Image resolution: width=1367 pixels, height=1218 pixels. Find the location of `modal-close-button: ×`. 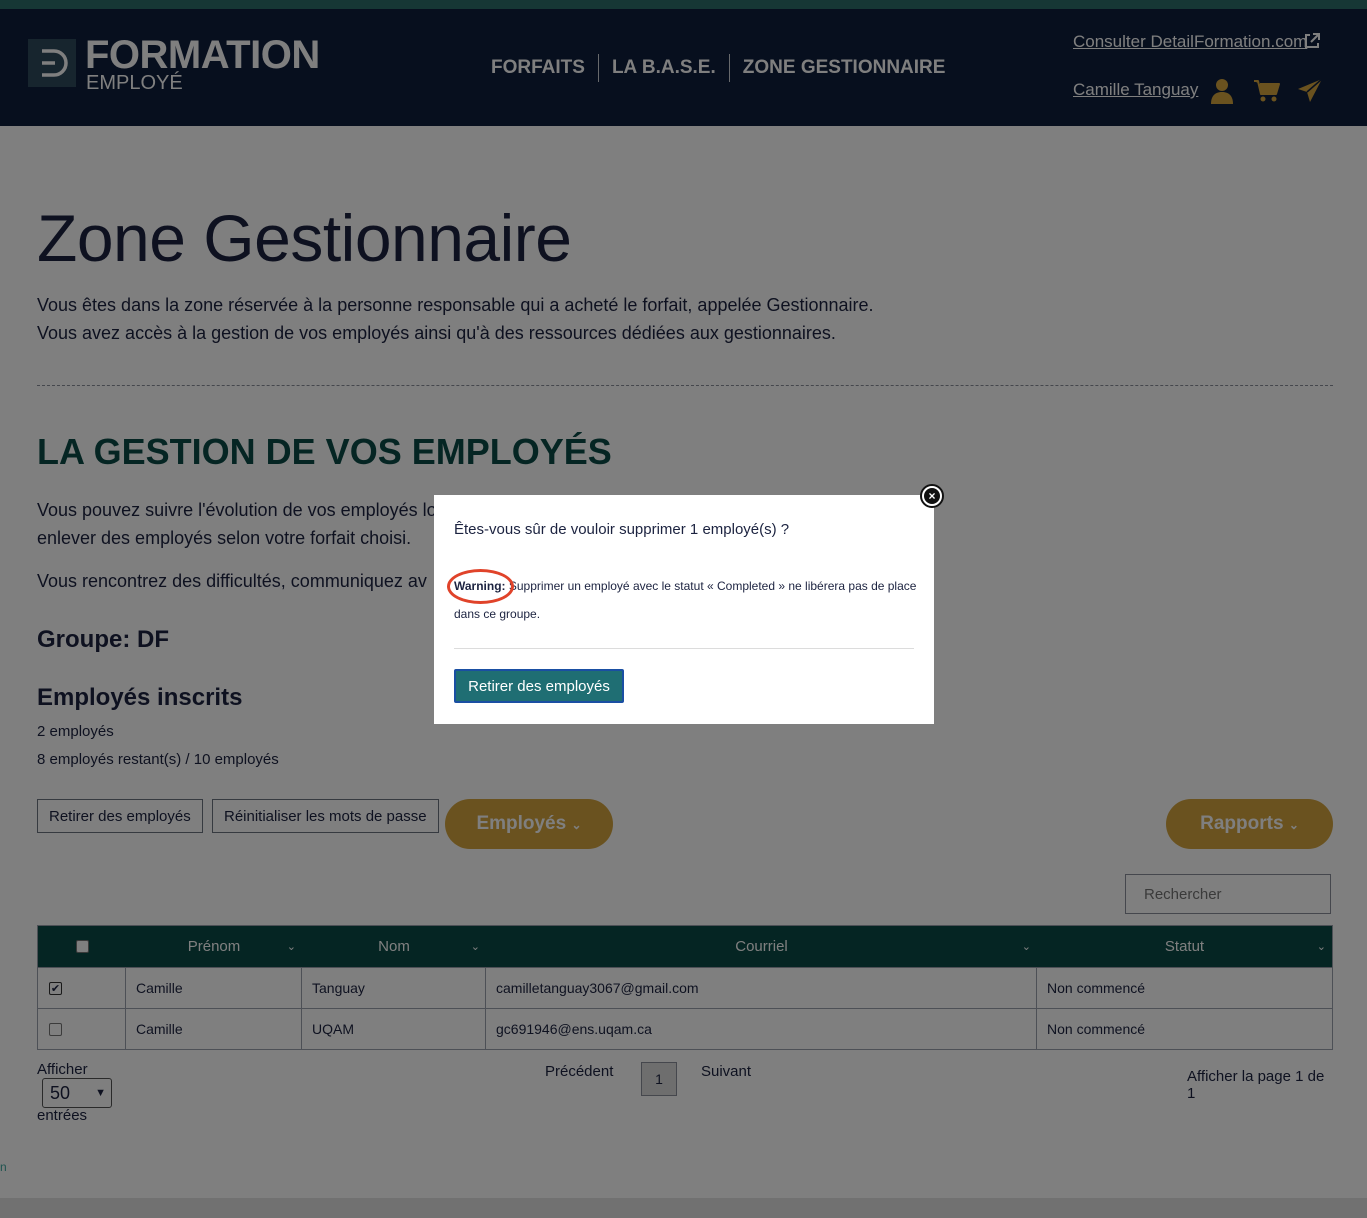

modal-close-button: × is located at coordinates (932, 496).